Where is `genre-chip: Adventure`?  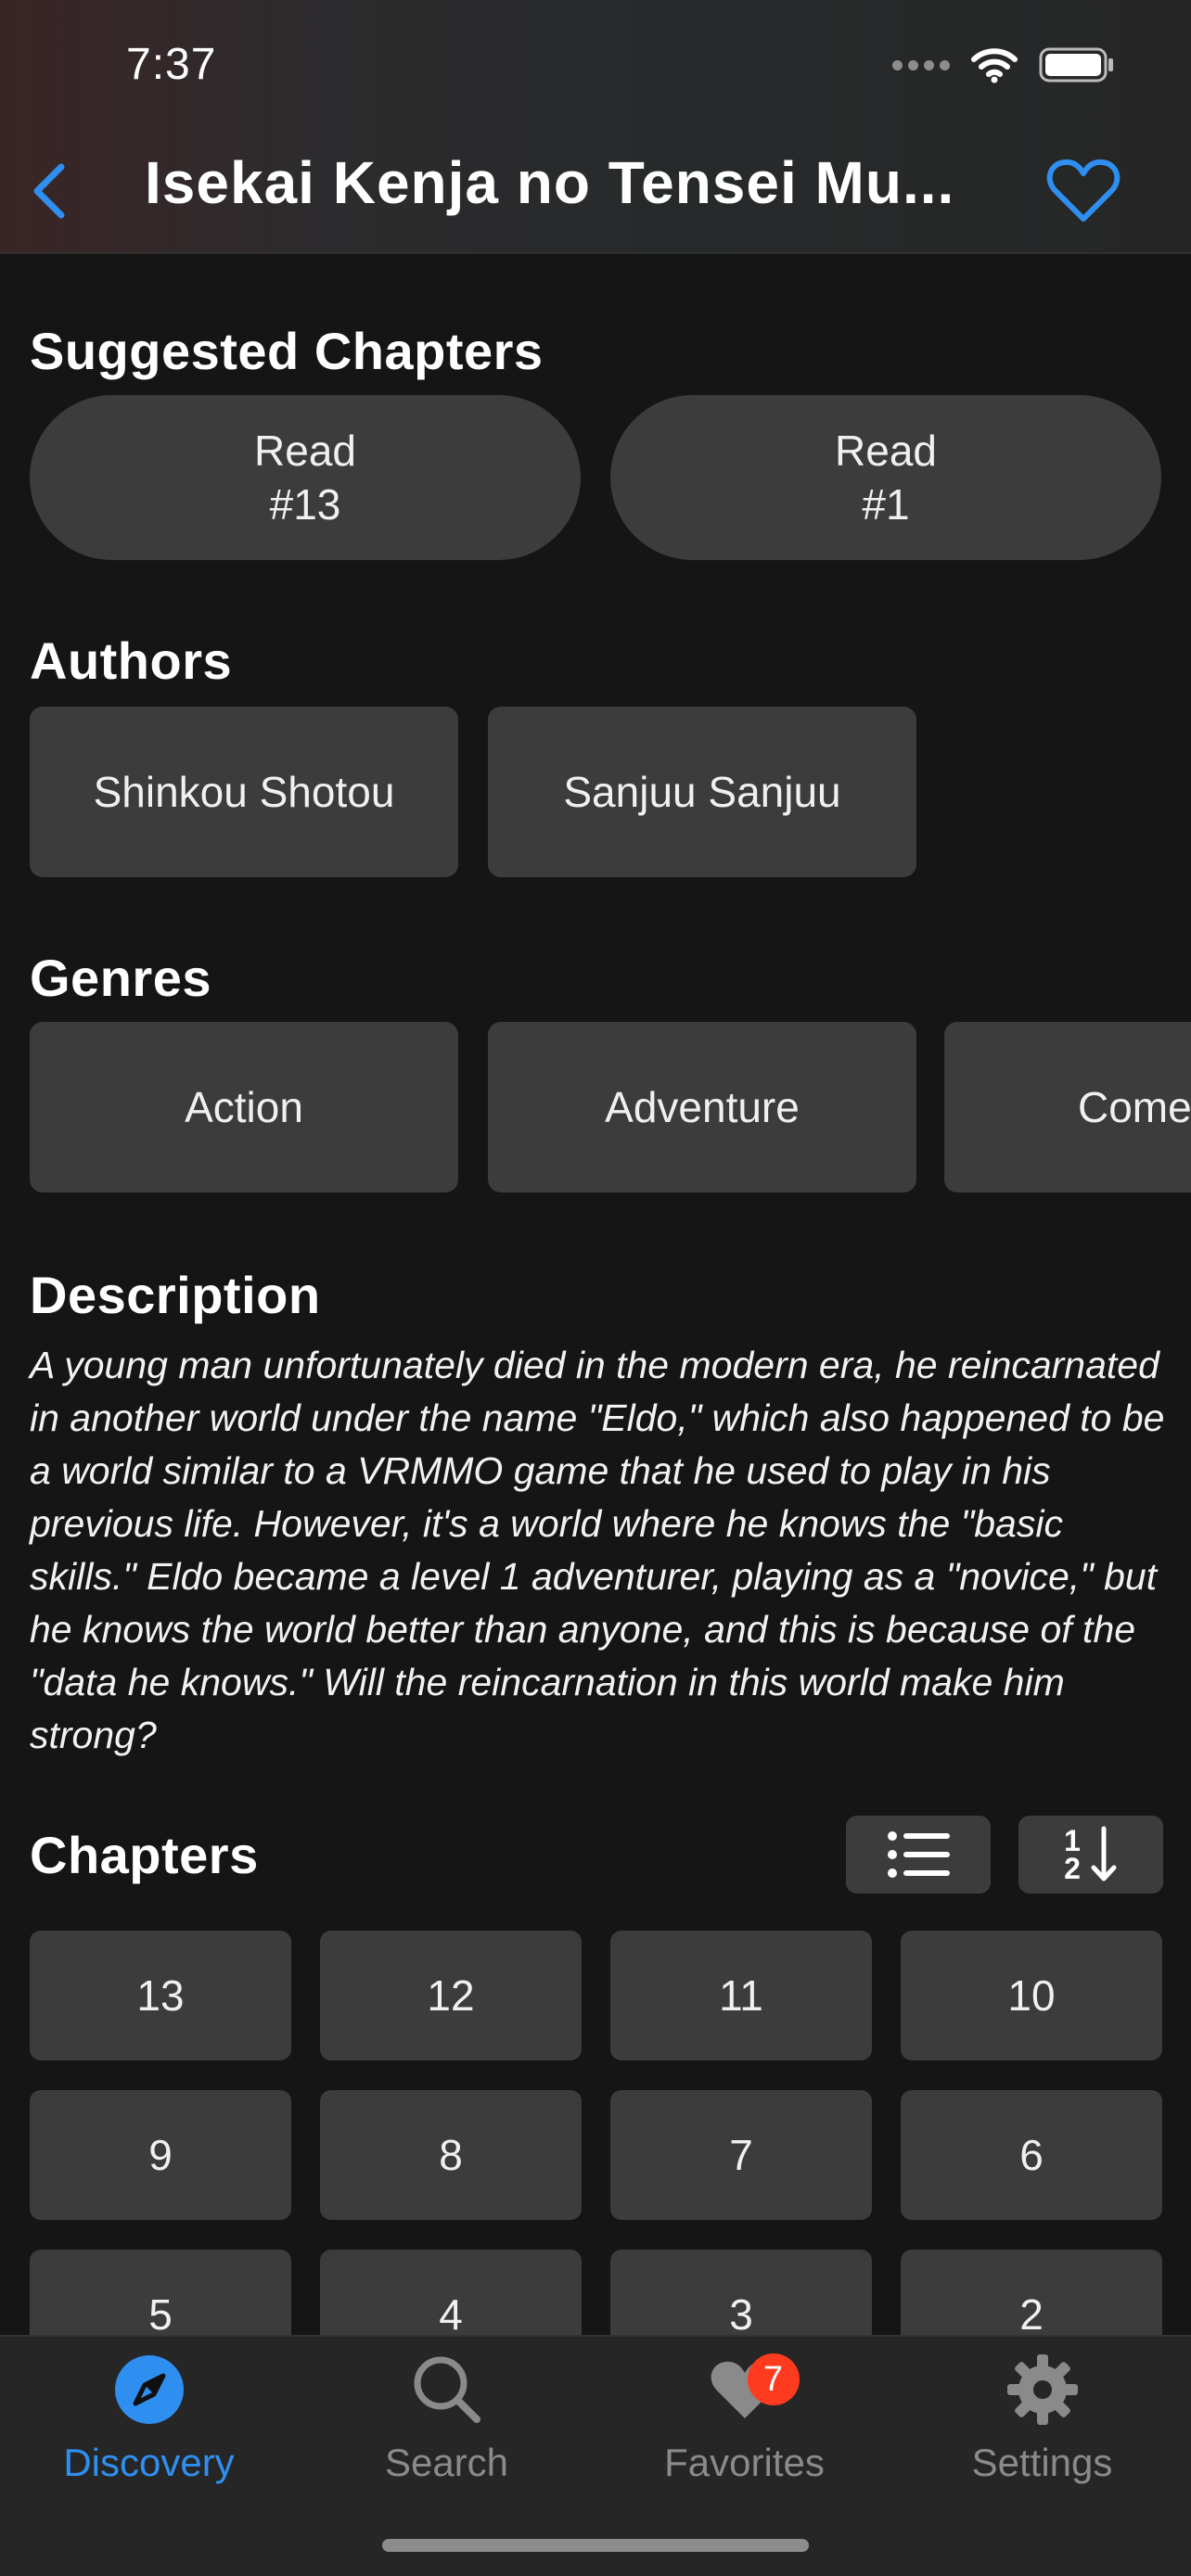 genre-chip: Adventure is located at coordinates (702, 1107).